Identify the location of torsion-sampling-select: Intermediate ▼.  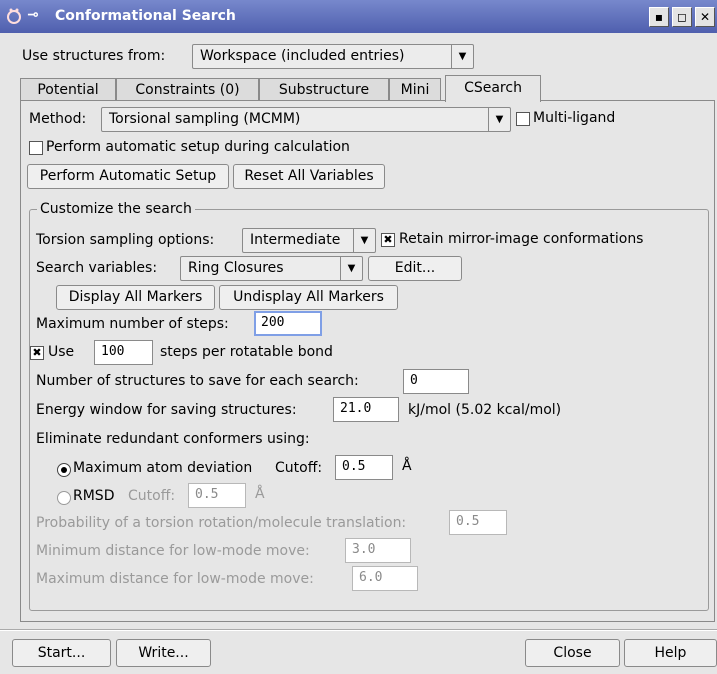
(309, 240).